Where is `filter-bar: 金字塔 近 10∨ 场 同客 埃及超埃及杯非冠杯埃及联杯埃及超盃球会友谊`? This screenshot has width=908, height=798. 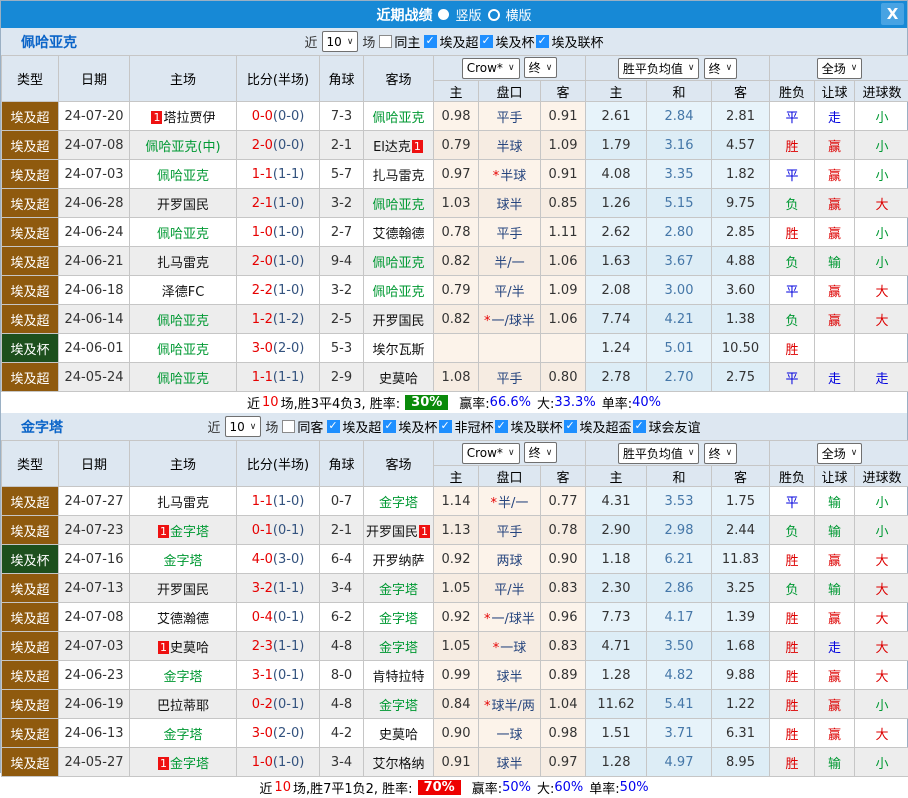
filter-bar: 金字塔 近 10∨ 场 同客 埃及超埃及杯非冠杯埃及联杯埃及超盃球会友谊 is located at coordinates (454, 426).